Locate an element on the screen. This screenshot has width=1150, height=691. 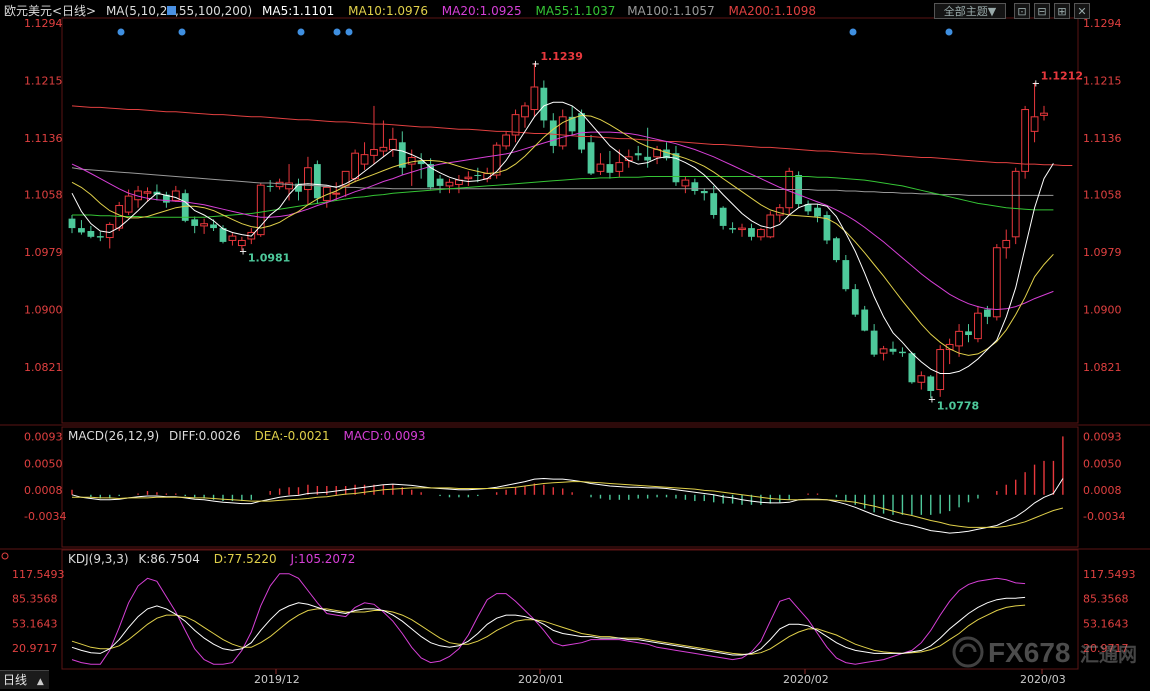
fx678-watermark: FX678 汇通网 is located at coordinates (1044, 652).